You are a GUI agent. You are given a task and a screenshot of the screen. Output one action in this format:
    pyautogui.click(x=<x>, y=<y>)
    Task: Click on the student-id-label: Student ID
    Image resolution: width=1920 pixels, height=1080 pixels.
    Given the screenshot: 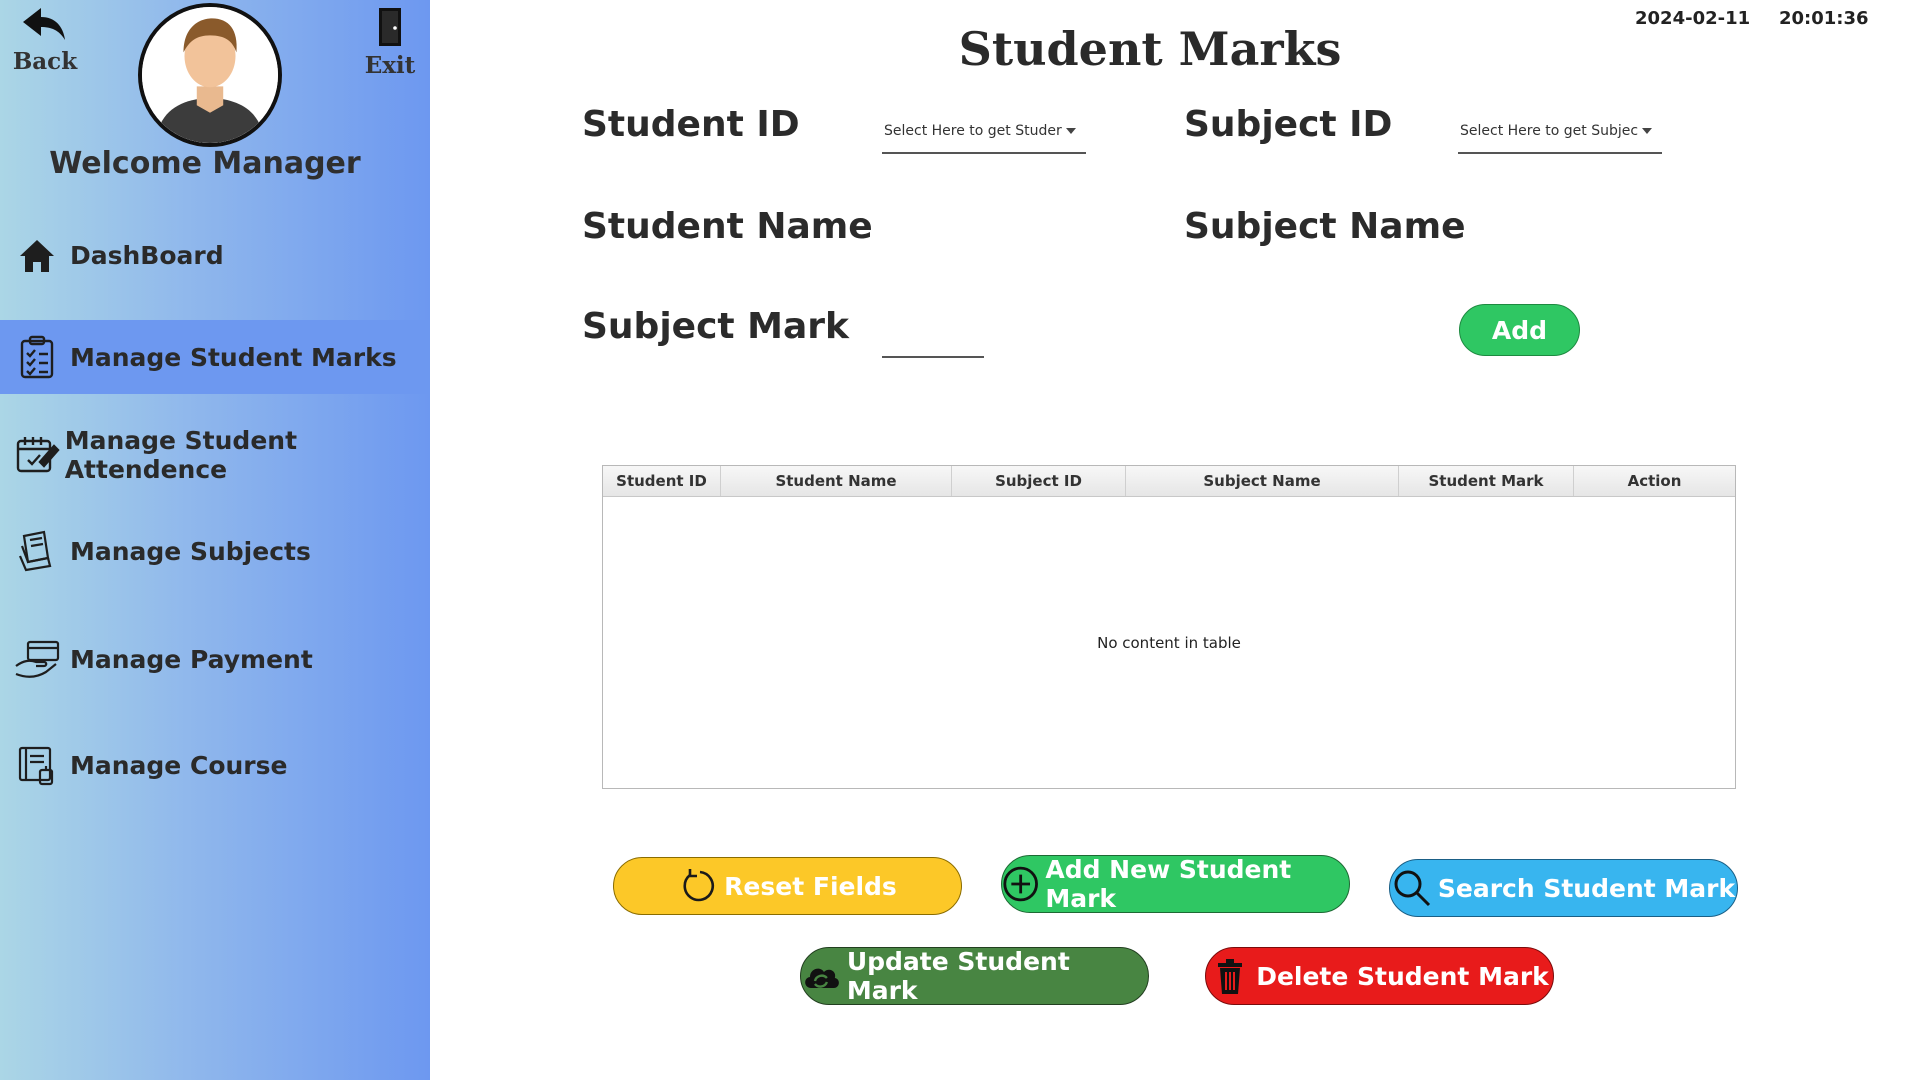 What is the action you would take?
    pyautogui.click(x=691, y=124)
    